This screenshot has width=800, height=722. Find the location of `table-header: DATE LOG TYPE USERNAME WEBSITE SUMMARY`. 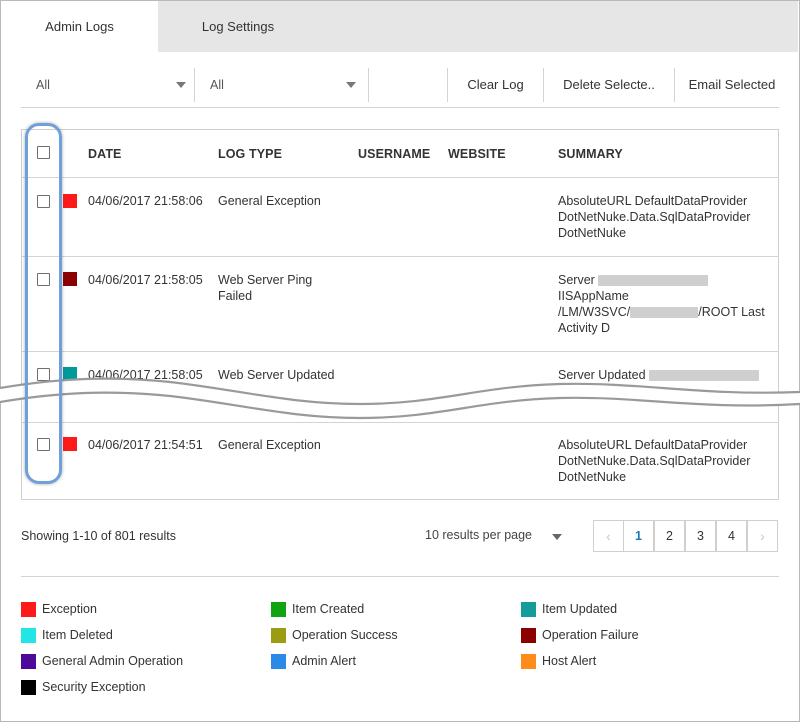

table-header: DATE LOG TYPE USERNAME WEBSITE SUMMARY is located at coordinates (400, 154).